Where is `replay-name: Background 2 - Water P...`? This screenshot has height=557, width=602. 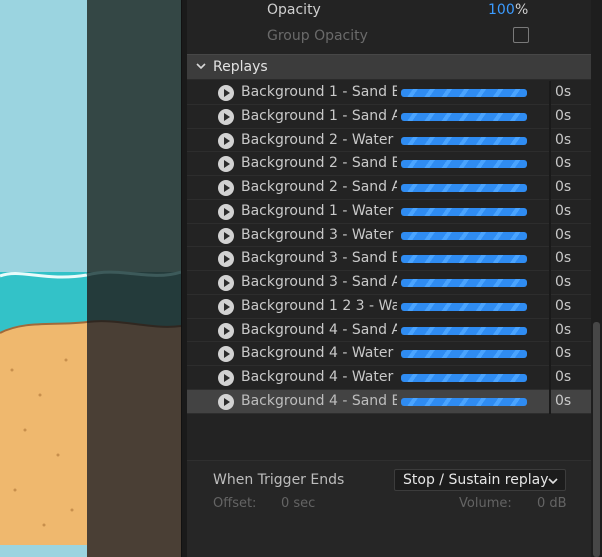 replay-name: Background 2 - Water P... is located at coordinates (319, 139).